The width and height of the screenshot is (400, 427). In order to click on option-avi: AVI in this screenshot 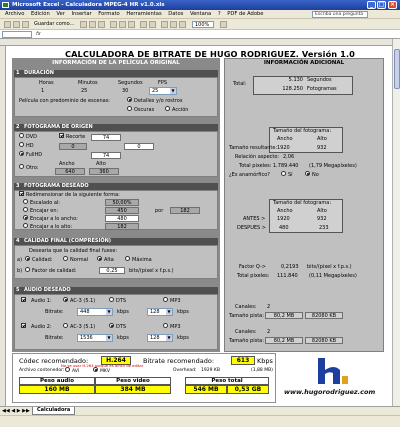, I will do `click(72, 370)`.